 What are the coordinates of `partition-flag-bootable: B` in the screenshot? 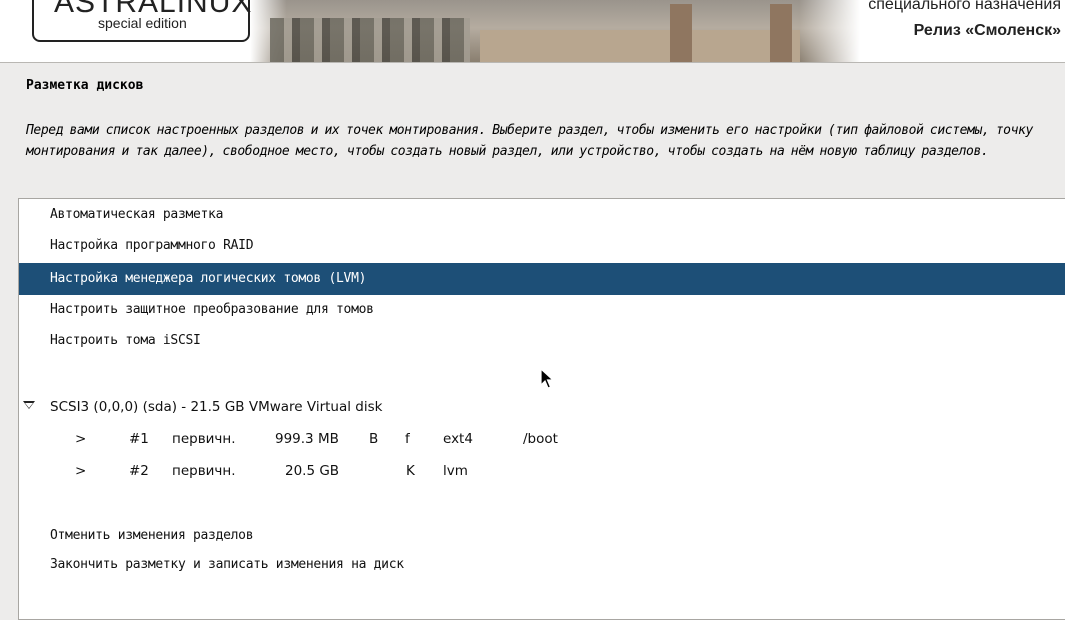 It's located at (374, 439).